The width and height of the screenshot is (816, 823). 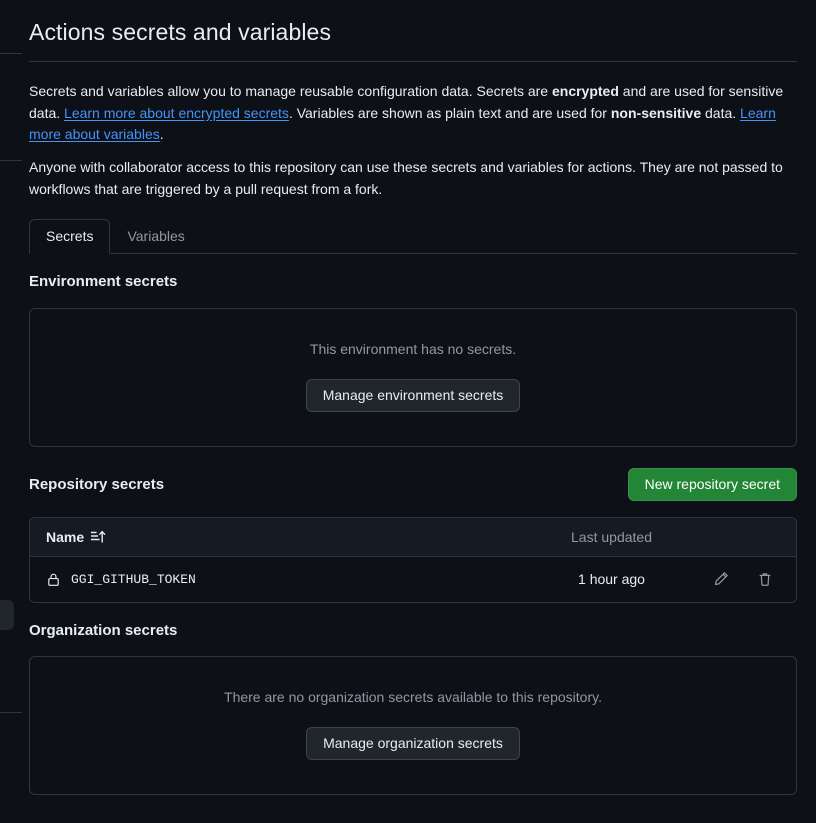 What do you see at coordinates (53, 579) in the screenshot?
I see `lock-icon` at bounding box center [53, 579].